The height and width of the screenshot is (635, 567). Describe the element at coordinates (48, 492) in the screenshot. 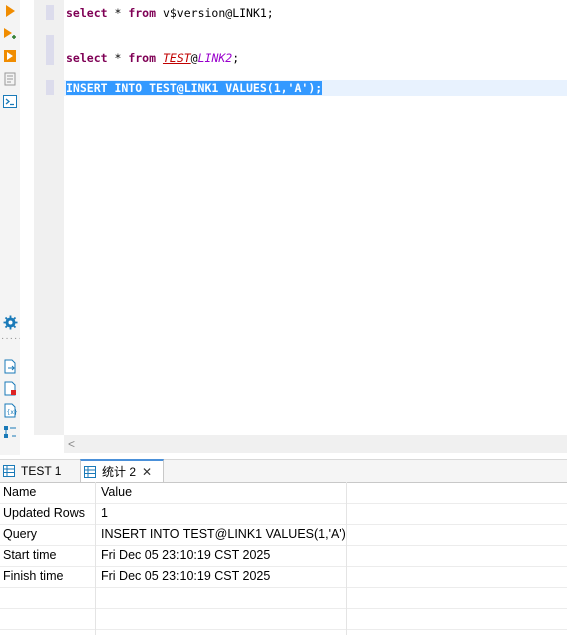

I see `column-header-name: Name` at that location.